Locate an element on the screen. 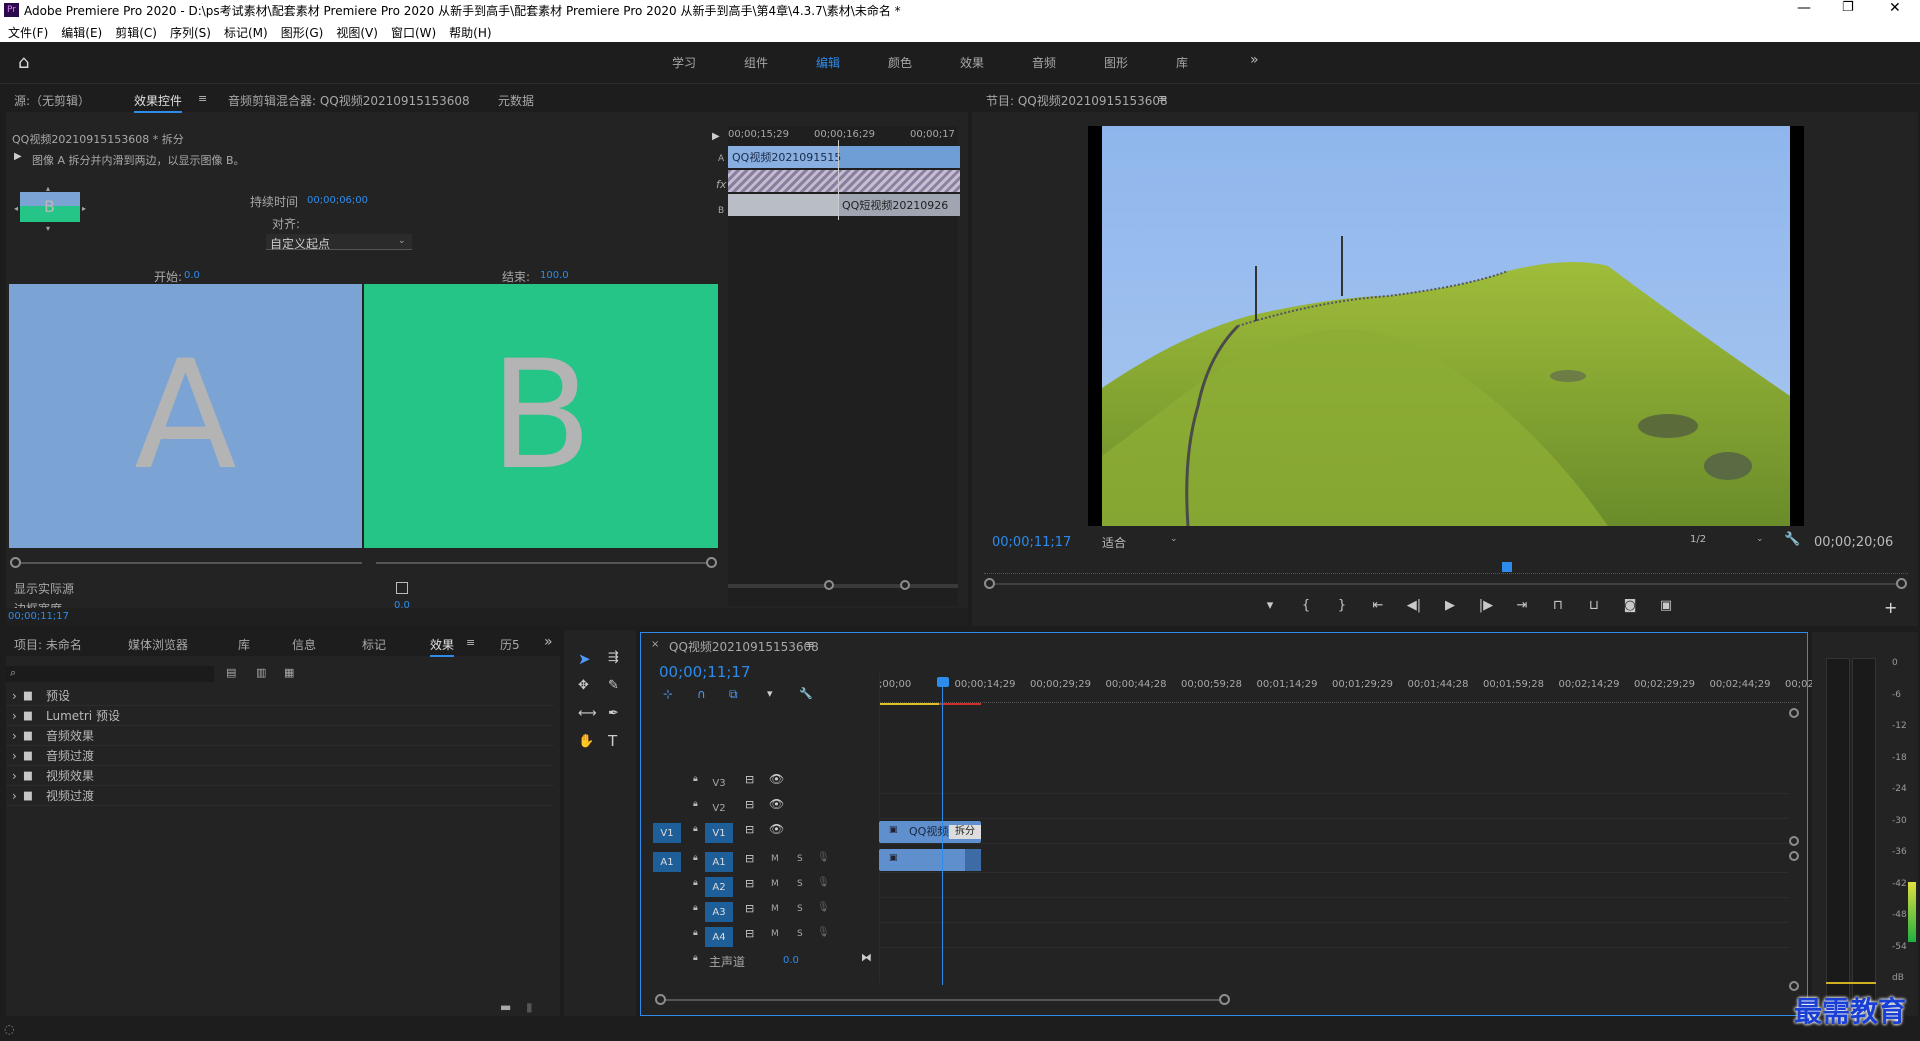  track-target-a1: A1 is located at coordinates (719, 862).